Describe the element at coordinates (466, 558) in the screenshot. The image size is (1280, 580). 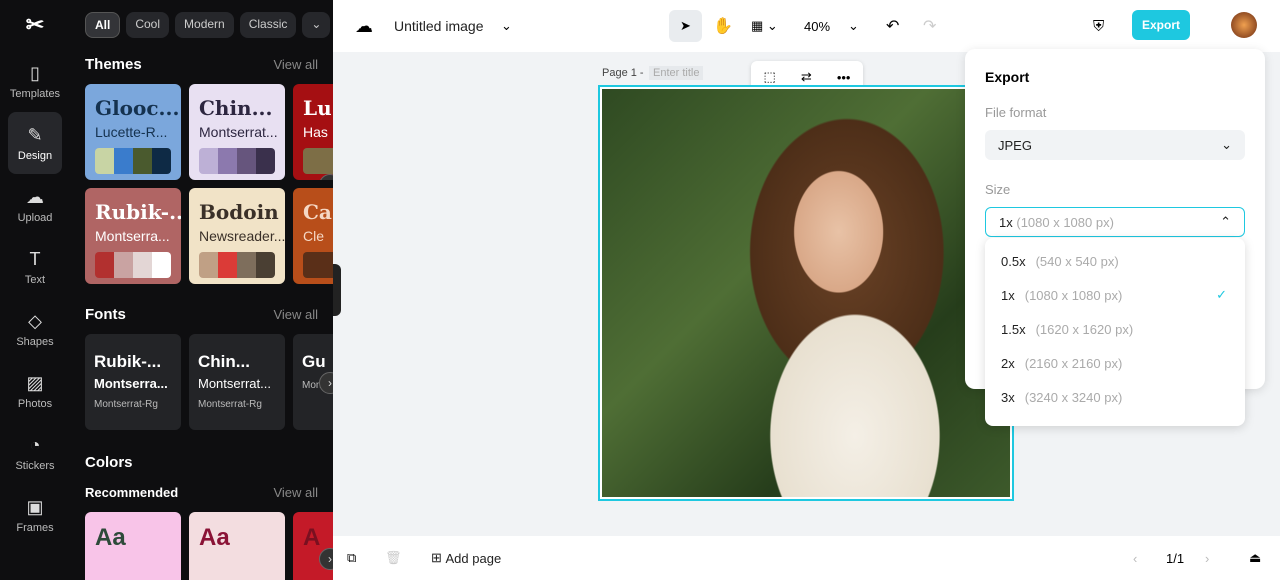
I see `add-page-button: ⊞ Add page` at that location.